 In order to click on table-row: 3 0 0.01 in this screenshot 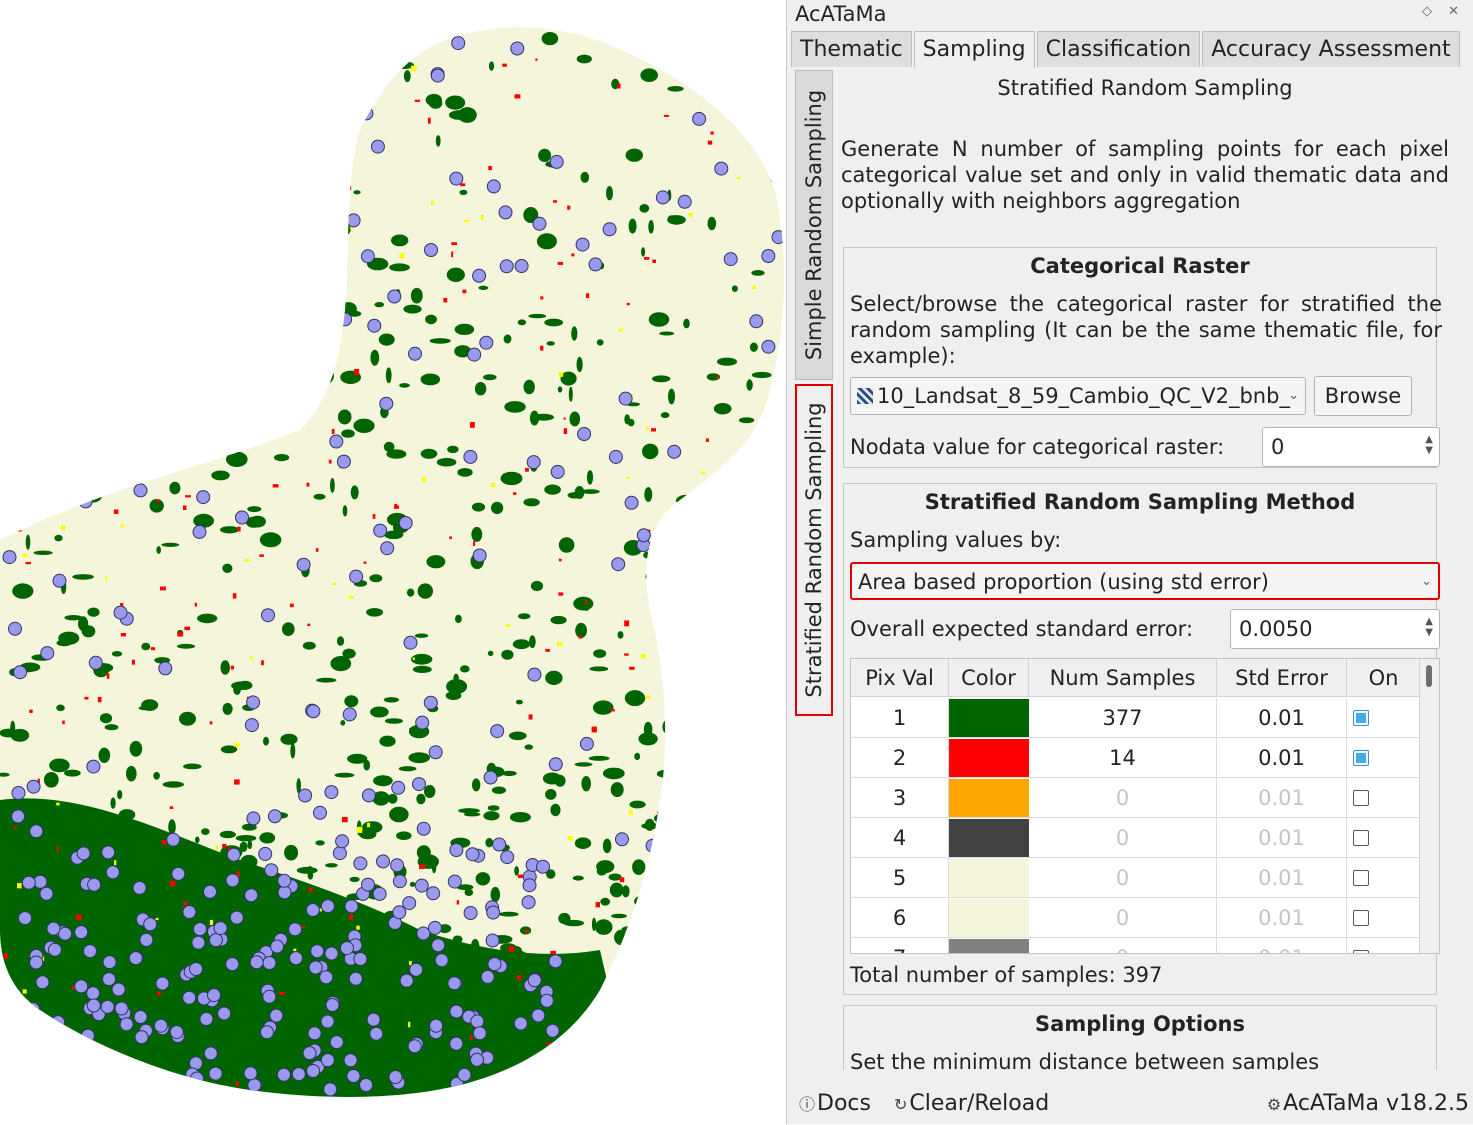, I will do `click(1136, 798)`.